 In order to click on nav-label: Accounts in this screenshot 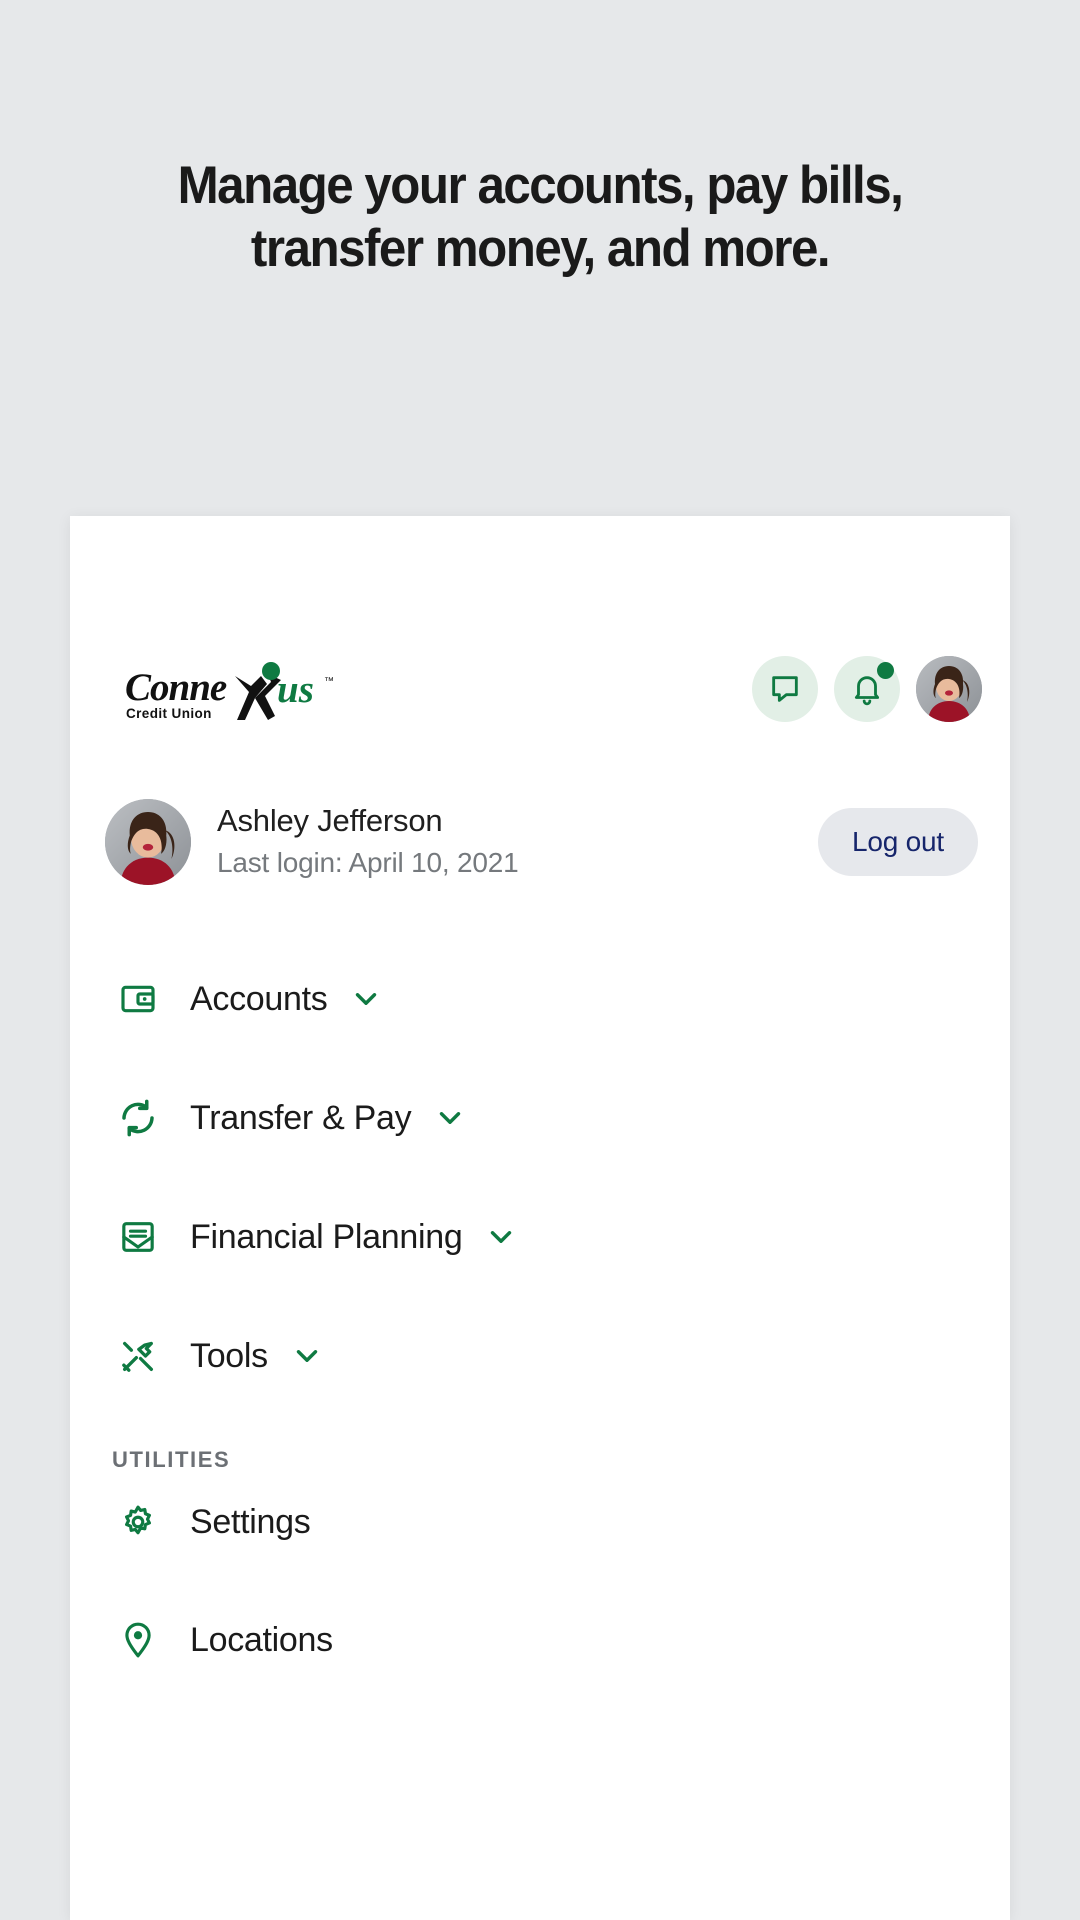, I will do `click(259, 998)`.